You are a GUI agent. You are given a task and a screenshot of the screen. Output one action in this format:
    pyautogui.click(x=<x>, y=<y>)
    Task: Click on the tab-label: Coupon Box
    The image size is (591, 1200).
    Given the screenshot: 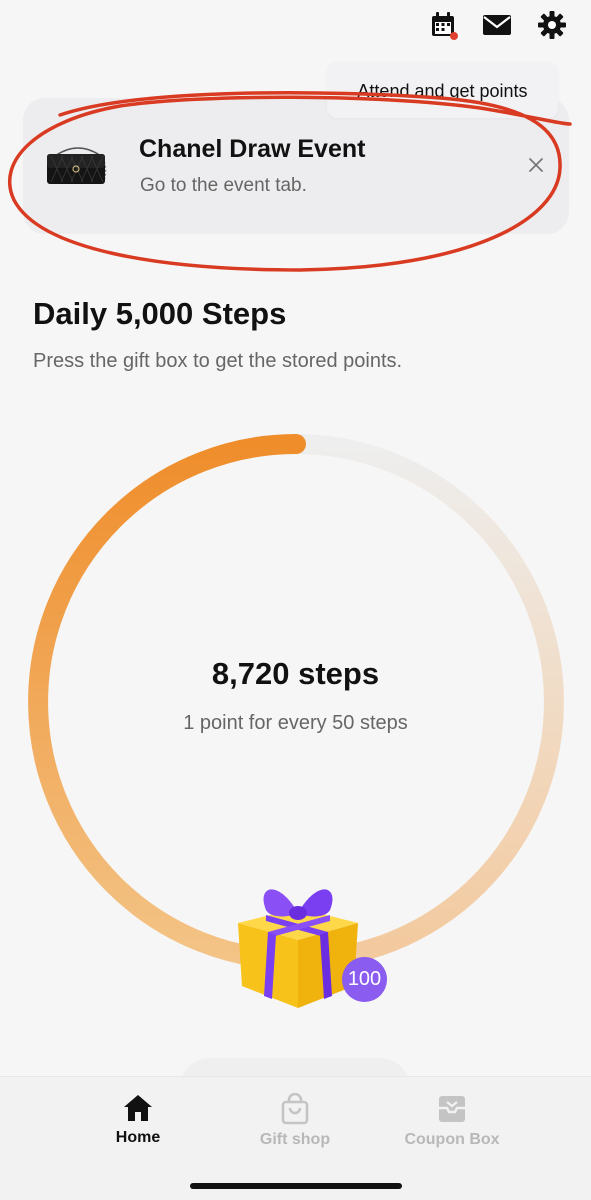 What is the action you would take?
    pyautogui.click(x=452, y=1139)
    